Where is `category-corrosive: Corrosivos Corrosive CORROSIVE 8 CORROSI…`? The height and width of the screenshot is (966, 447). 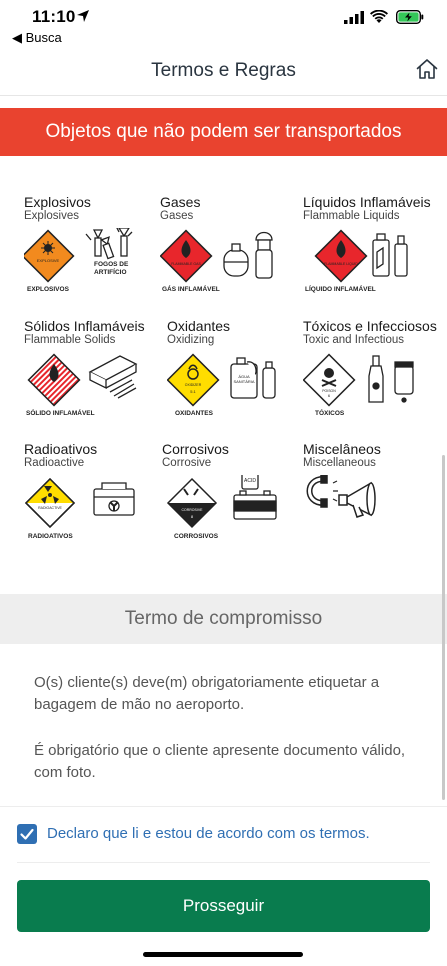
category-corrosive: Corrosivos Corrosive CORROSIVE 8 CORROSI… is located at coordinates (235, 490).